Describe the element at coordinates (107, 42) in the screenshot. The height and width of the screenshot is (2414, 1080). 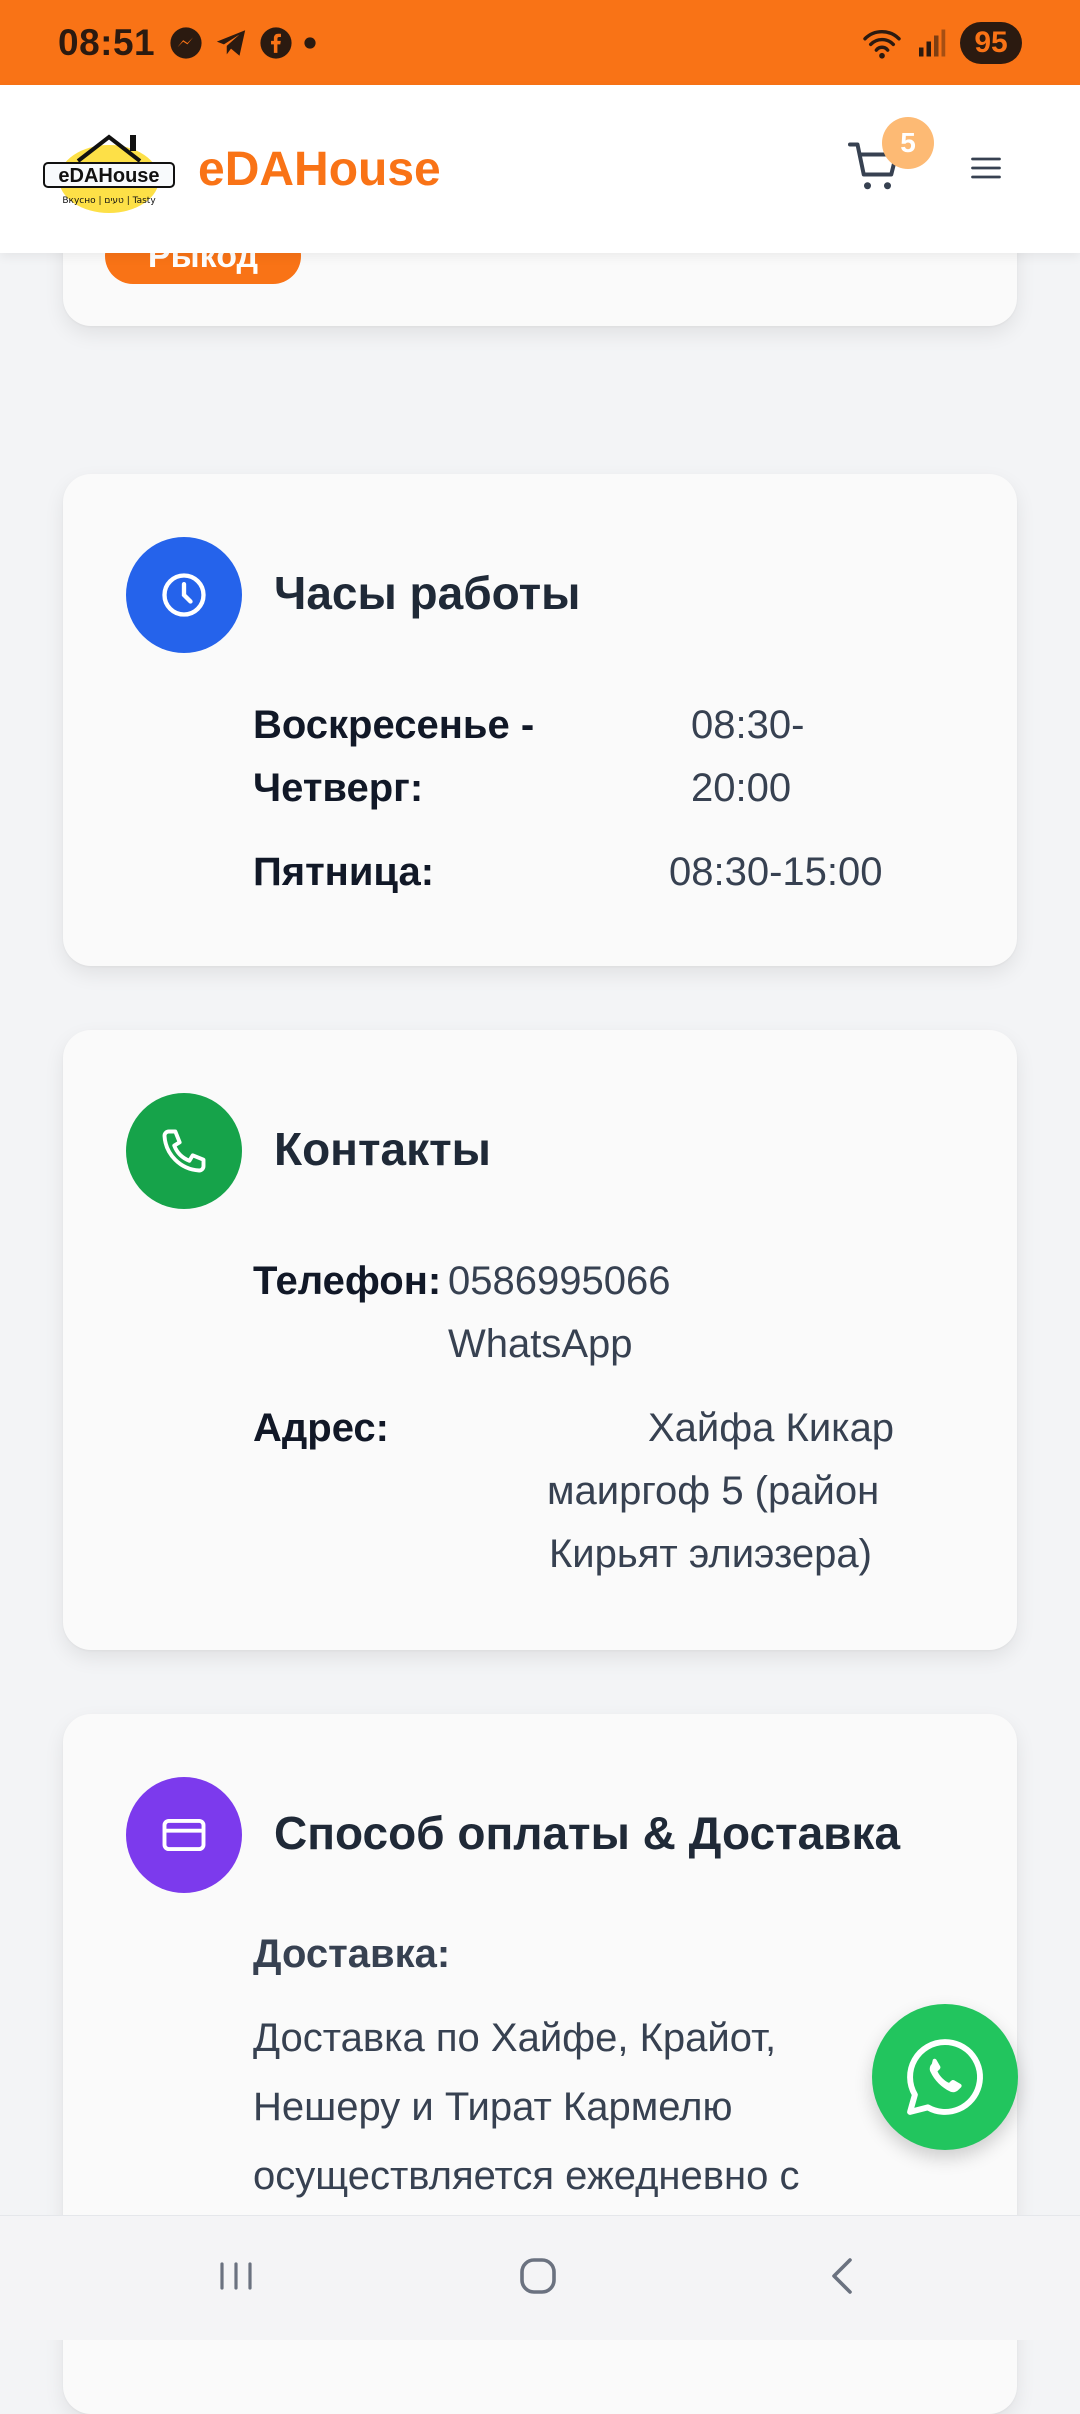
I see `status-time: 08:51` at that location.